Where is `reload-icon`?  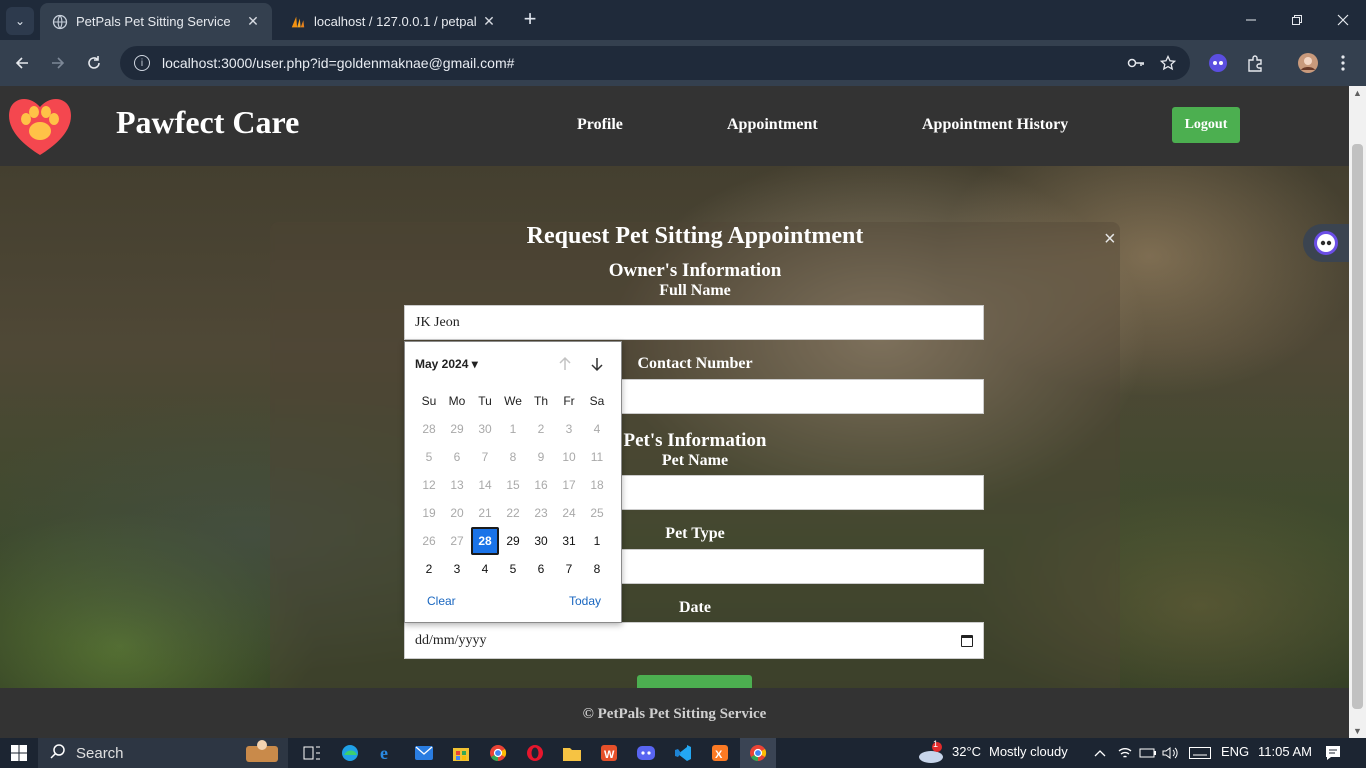
reload-icon is located at coordinates (94, 63).